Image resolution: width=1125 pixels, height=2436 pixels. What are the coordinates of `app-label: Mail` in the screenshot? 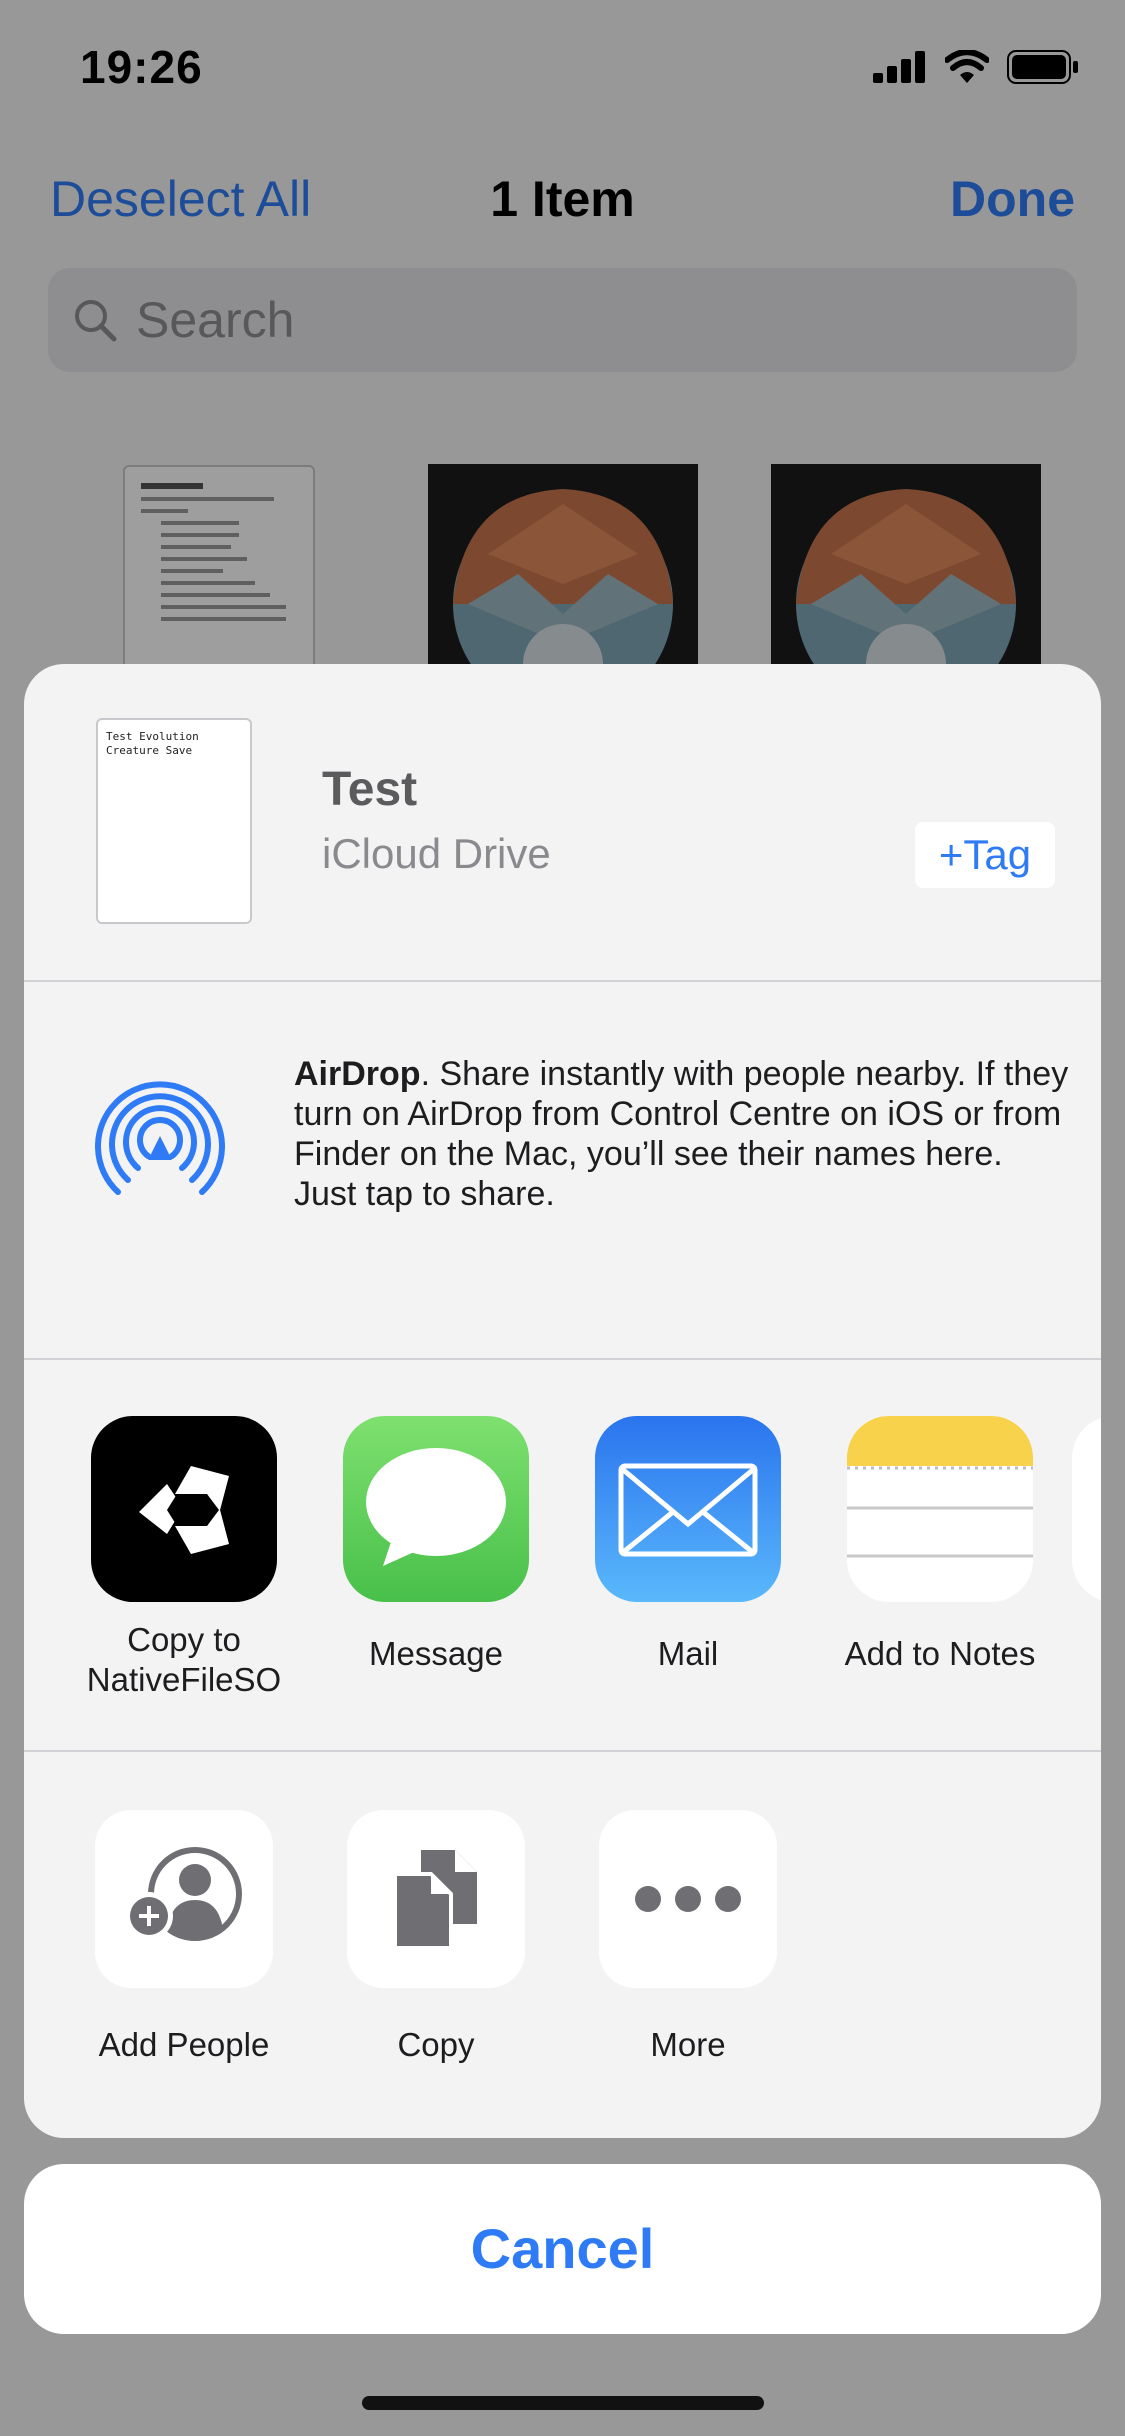 It's located at (688, 1653).